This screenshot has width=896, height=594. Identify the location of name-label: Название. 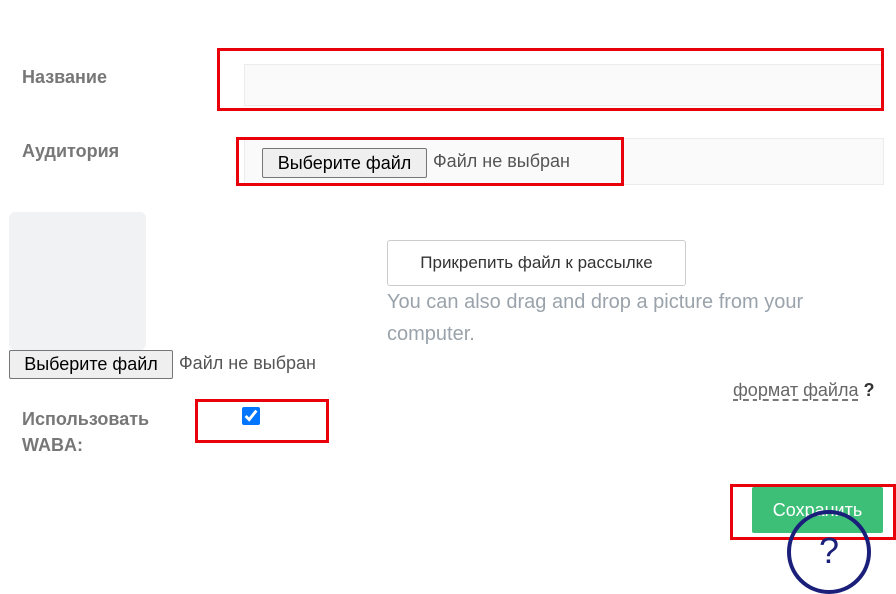
(64, 77).